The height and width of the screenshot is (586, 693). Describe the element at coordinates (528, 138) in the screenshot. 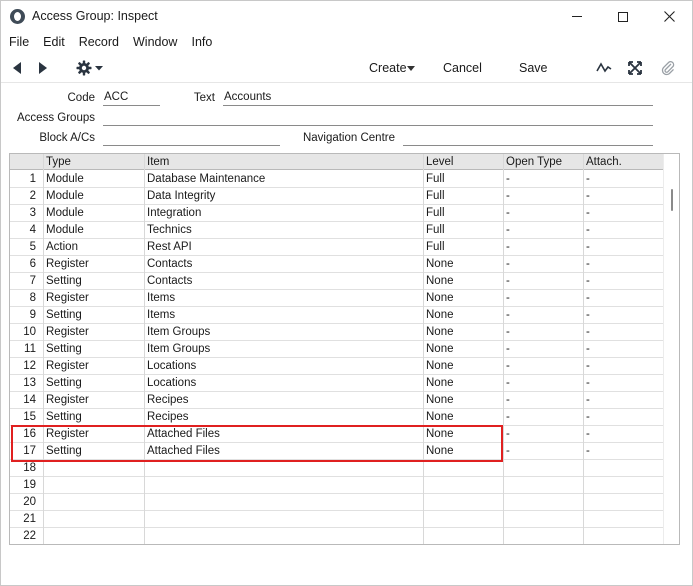

I see `navigation-centre-field` at that location.